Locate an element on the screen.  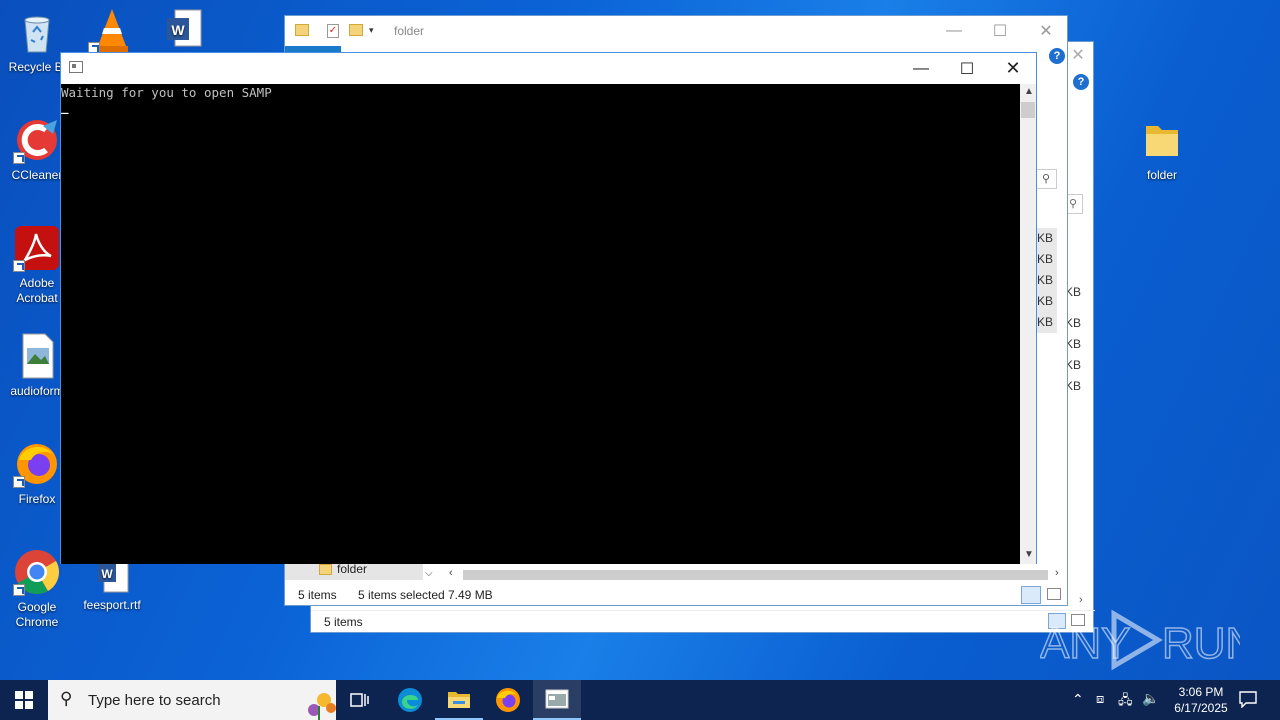
chrome-icon is located at coordinates (37, 572).